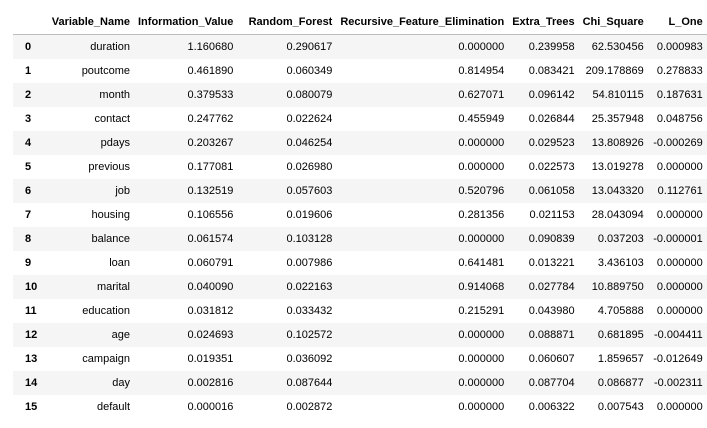 The width and height of the screenshot is (707, 428). What do you see at coordinates (679, 119) in the screenshot?
I see `l-one-cell: 0.048756` at bounding box center [679, 119].